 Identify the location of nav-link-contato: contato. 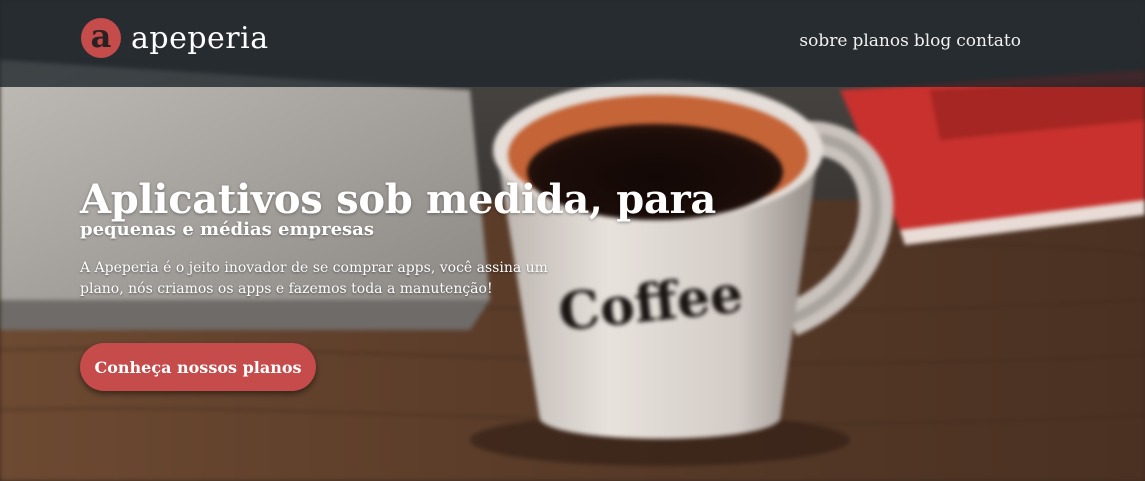
(988, 41).